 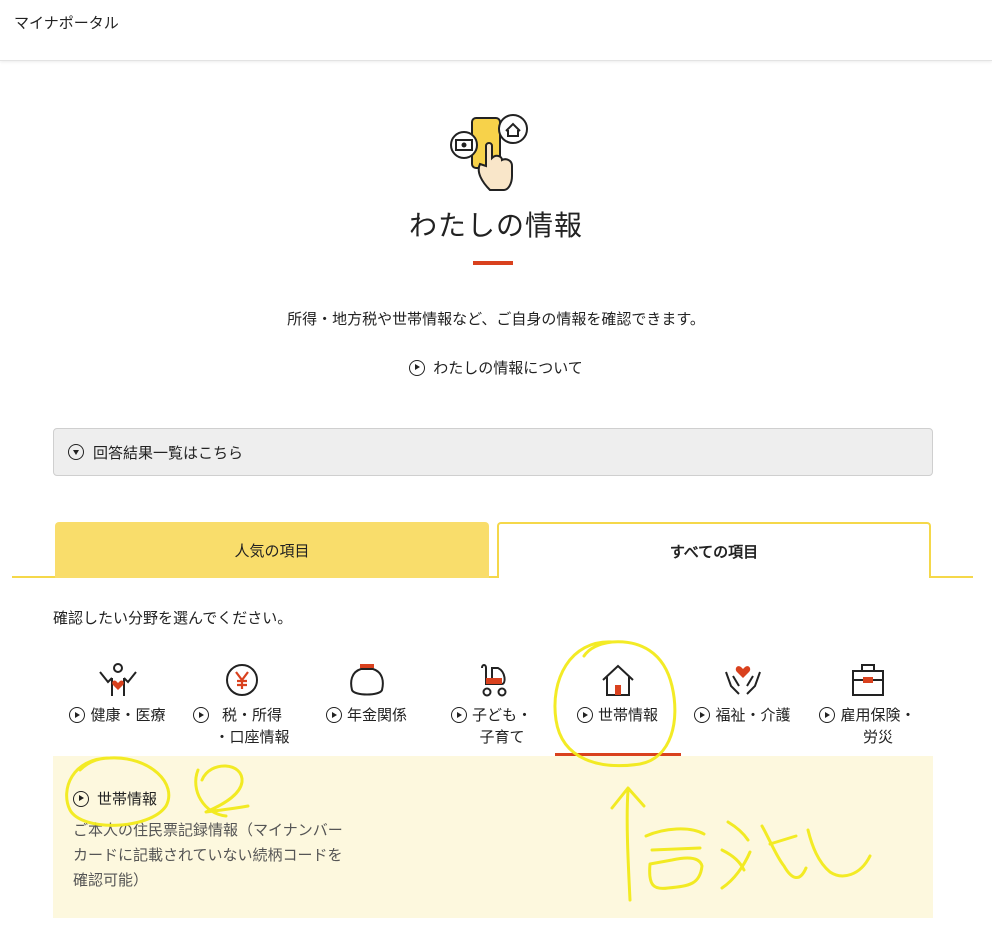 What do you see at coordinates (493, 263) in the screenshot?
I see `title-underline` at bounding box center [493, 263].